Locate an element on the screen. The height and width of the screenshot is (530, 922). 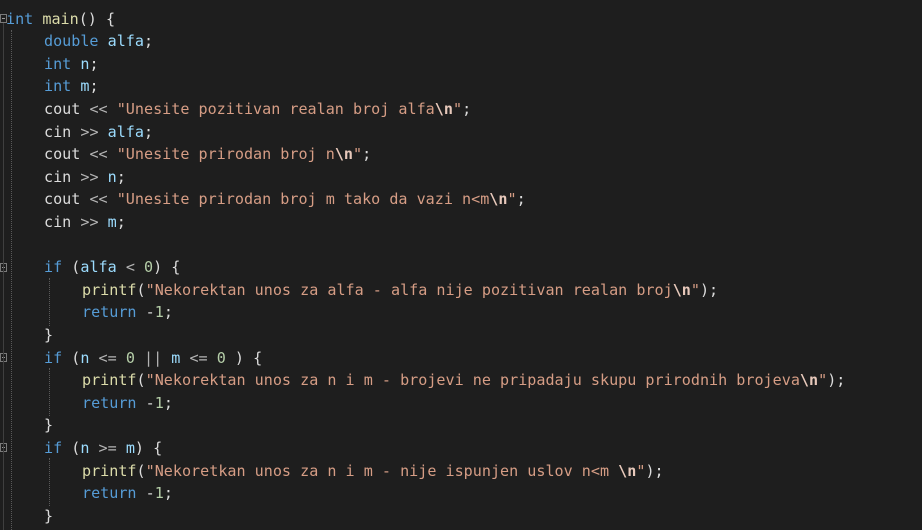
code-token: if is located at coordinates (53, 447).